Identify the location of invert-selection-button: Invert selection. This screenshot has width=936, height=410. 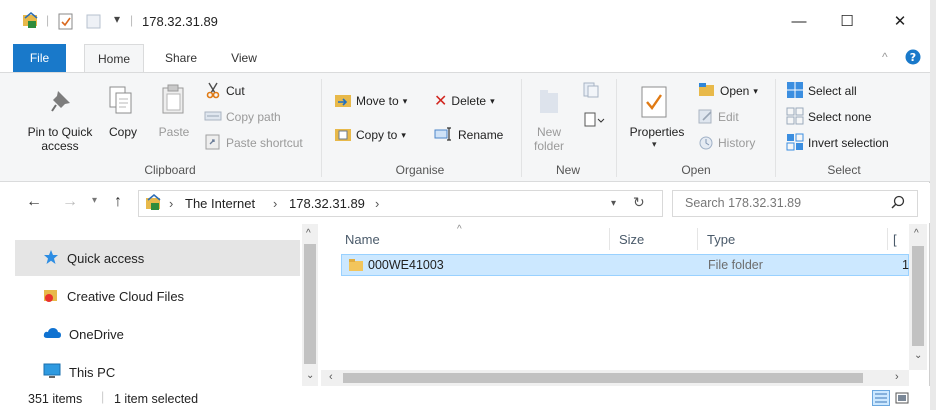
(837, 143).